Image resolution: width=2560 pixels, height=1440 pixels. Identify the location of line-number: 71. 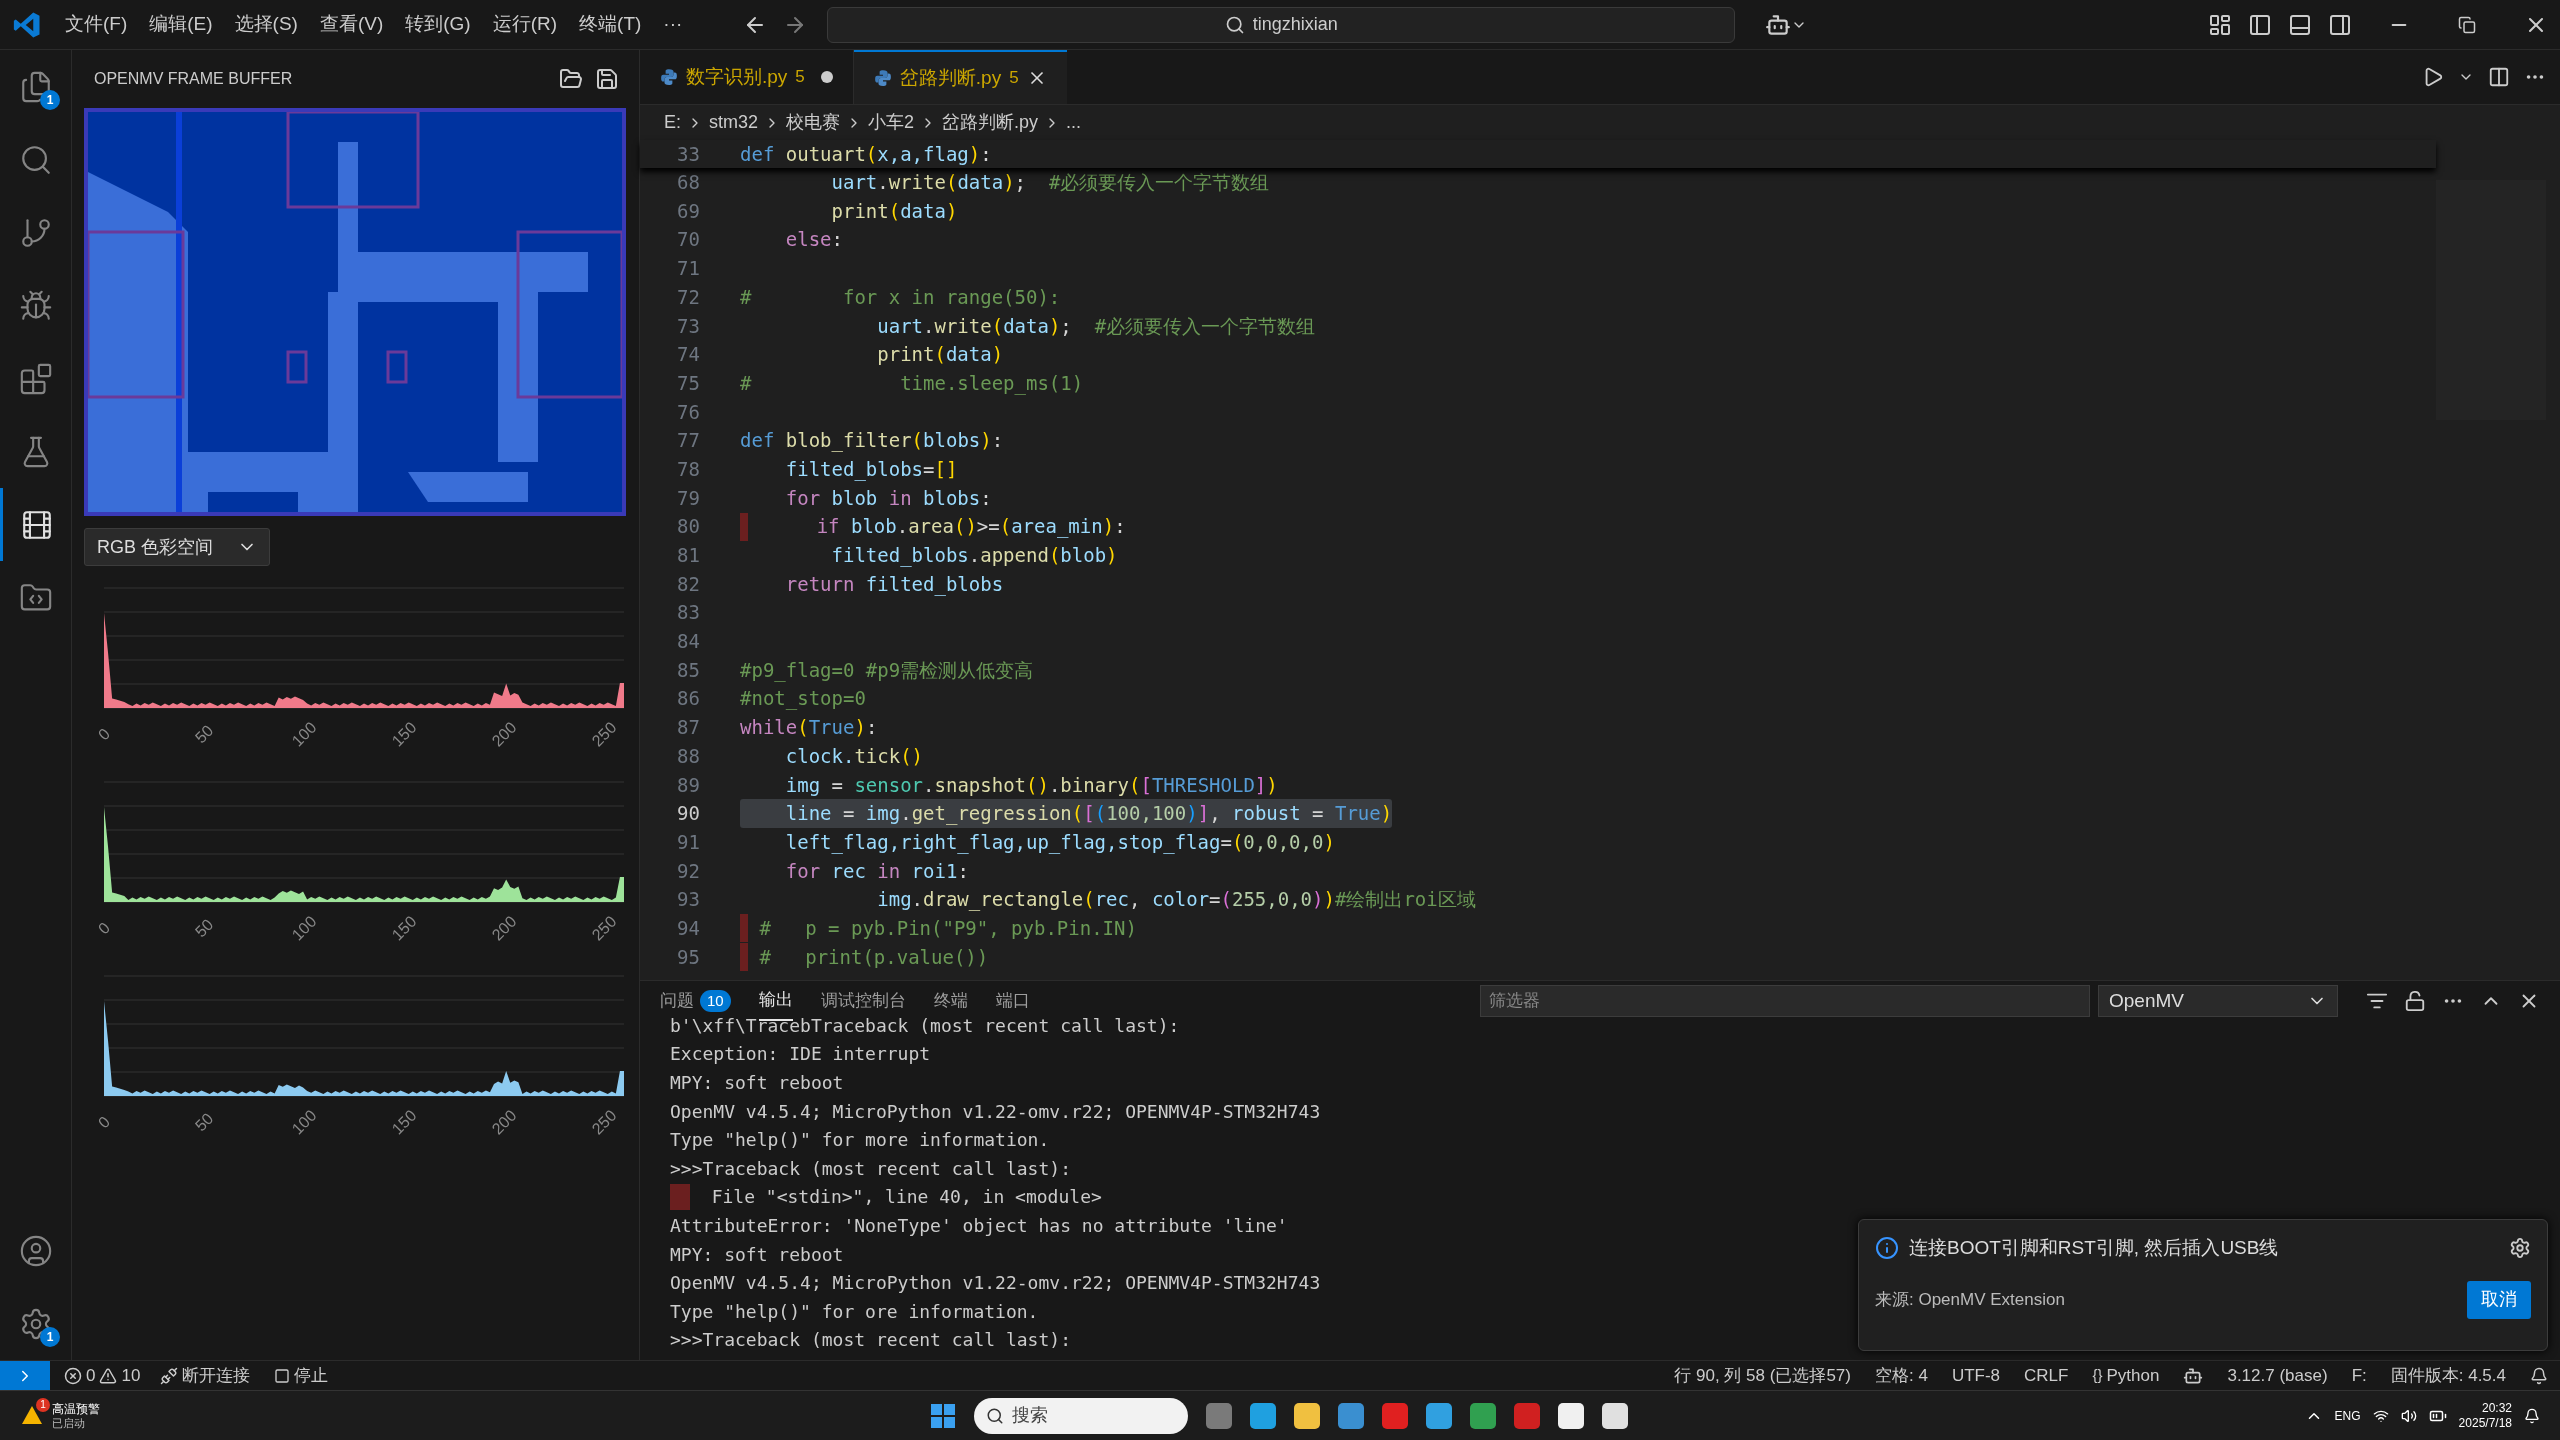
(688, 269).